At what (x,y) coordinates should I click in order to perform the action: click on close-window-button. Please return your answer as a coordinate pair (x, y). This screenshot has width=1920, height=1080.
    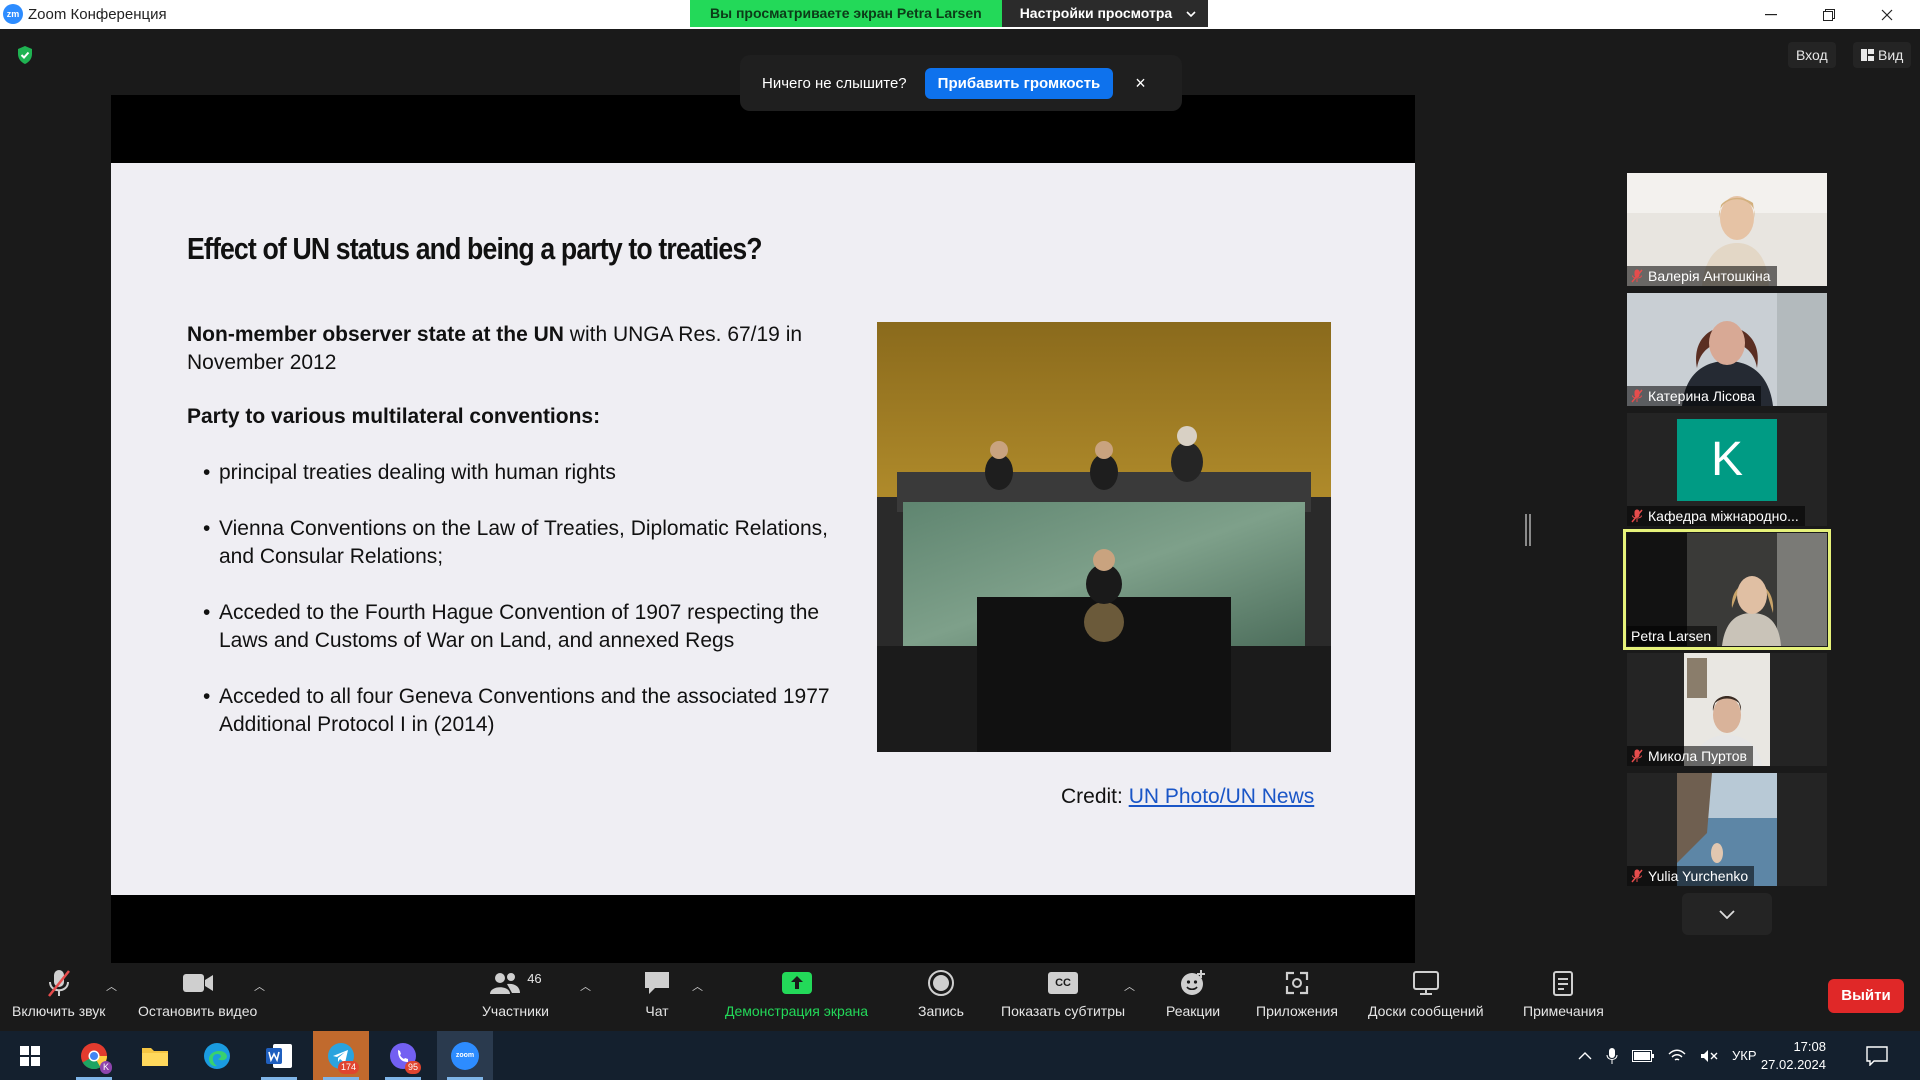
    Looking at the image, I should click on (1887, 14).